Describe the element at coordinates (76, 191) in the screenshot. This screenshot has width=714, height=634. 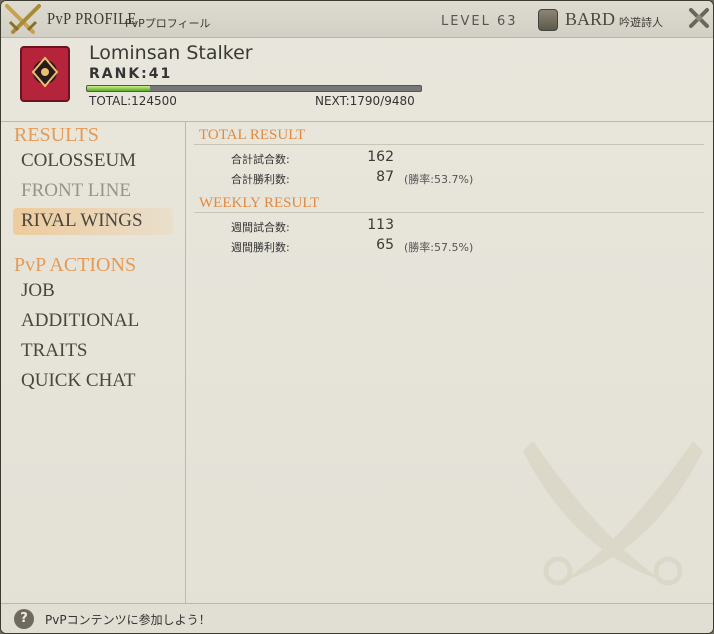
I see `sidebar-item-front-line: FRONT LINE` at that location.